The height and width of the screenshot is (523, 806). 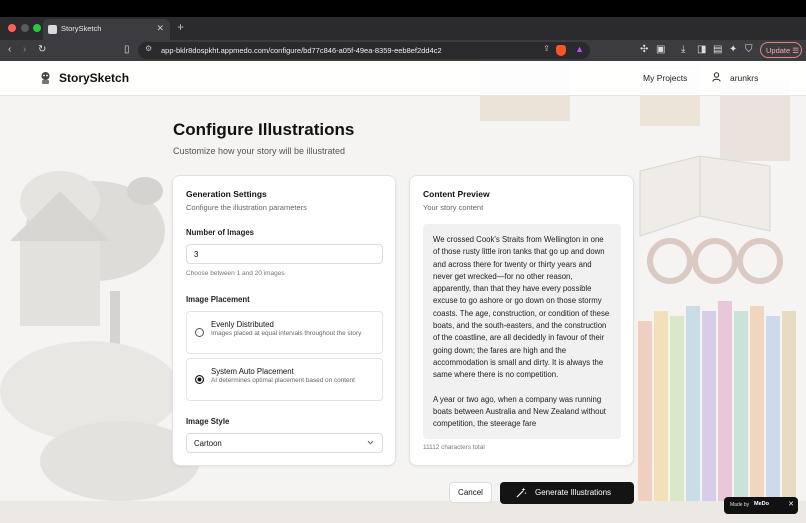 I want to click on browser-tab-strip: StorySketch ✕ +, so click(x=403, y=28).